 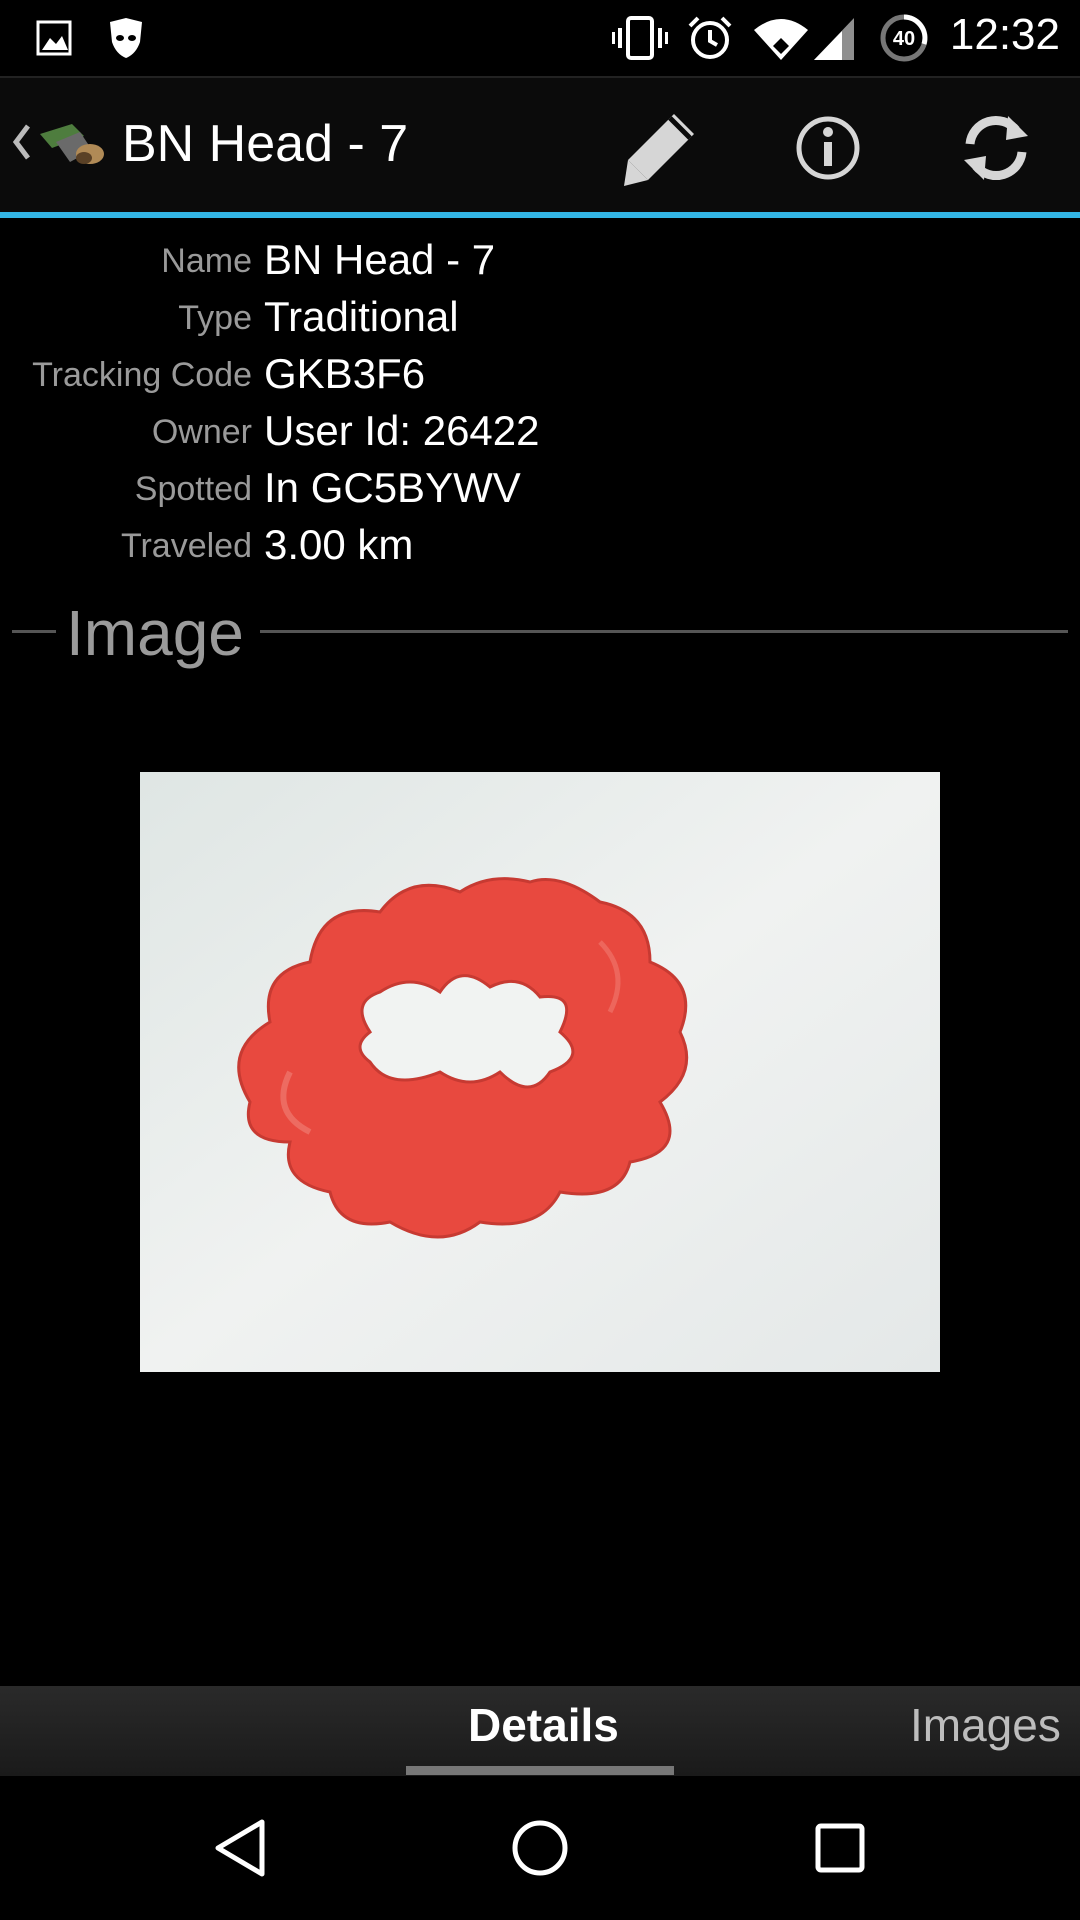 What do you see at coordinates (985, 1725) in the screenshot?
I see `tab-images: Images` at bounding box center [985, 1725].